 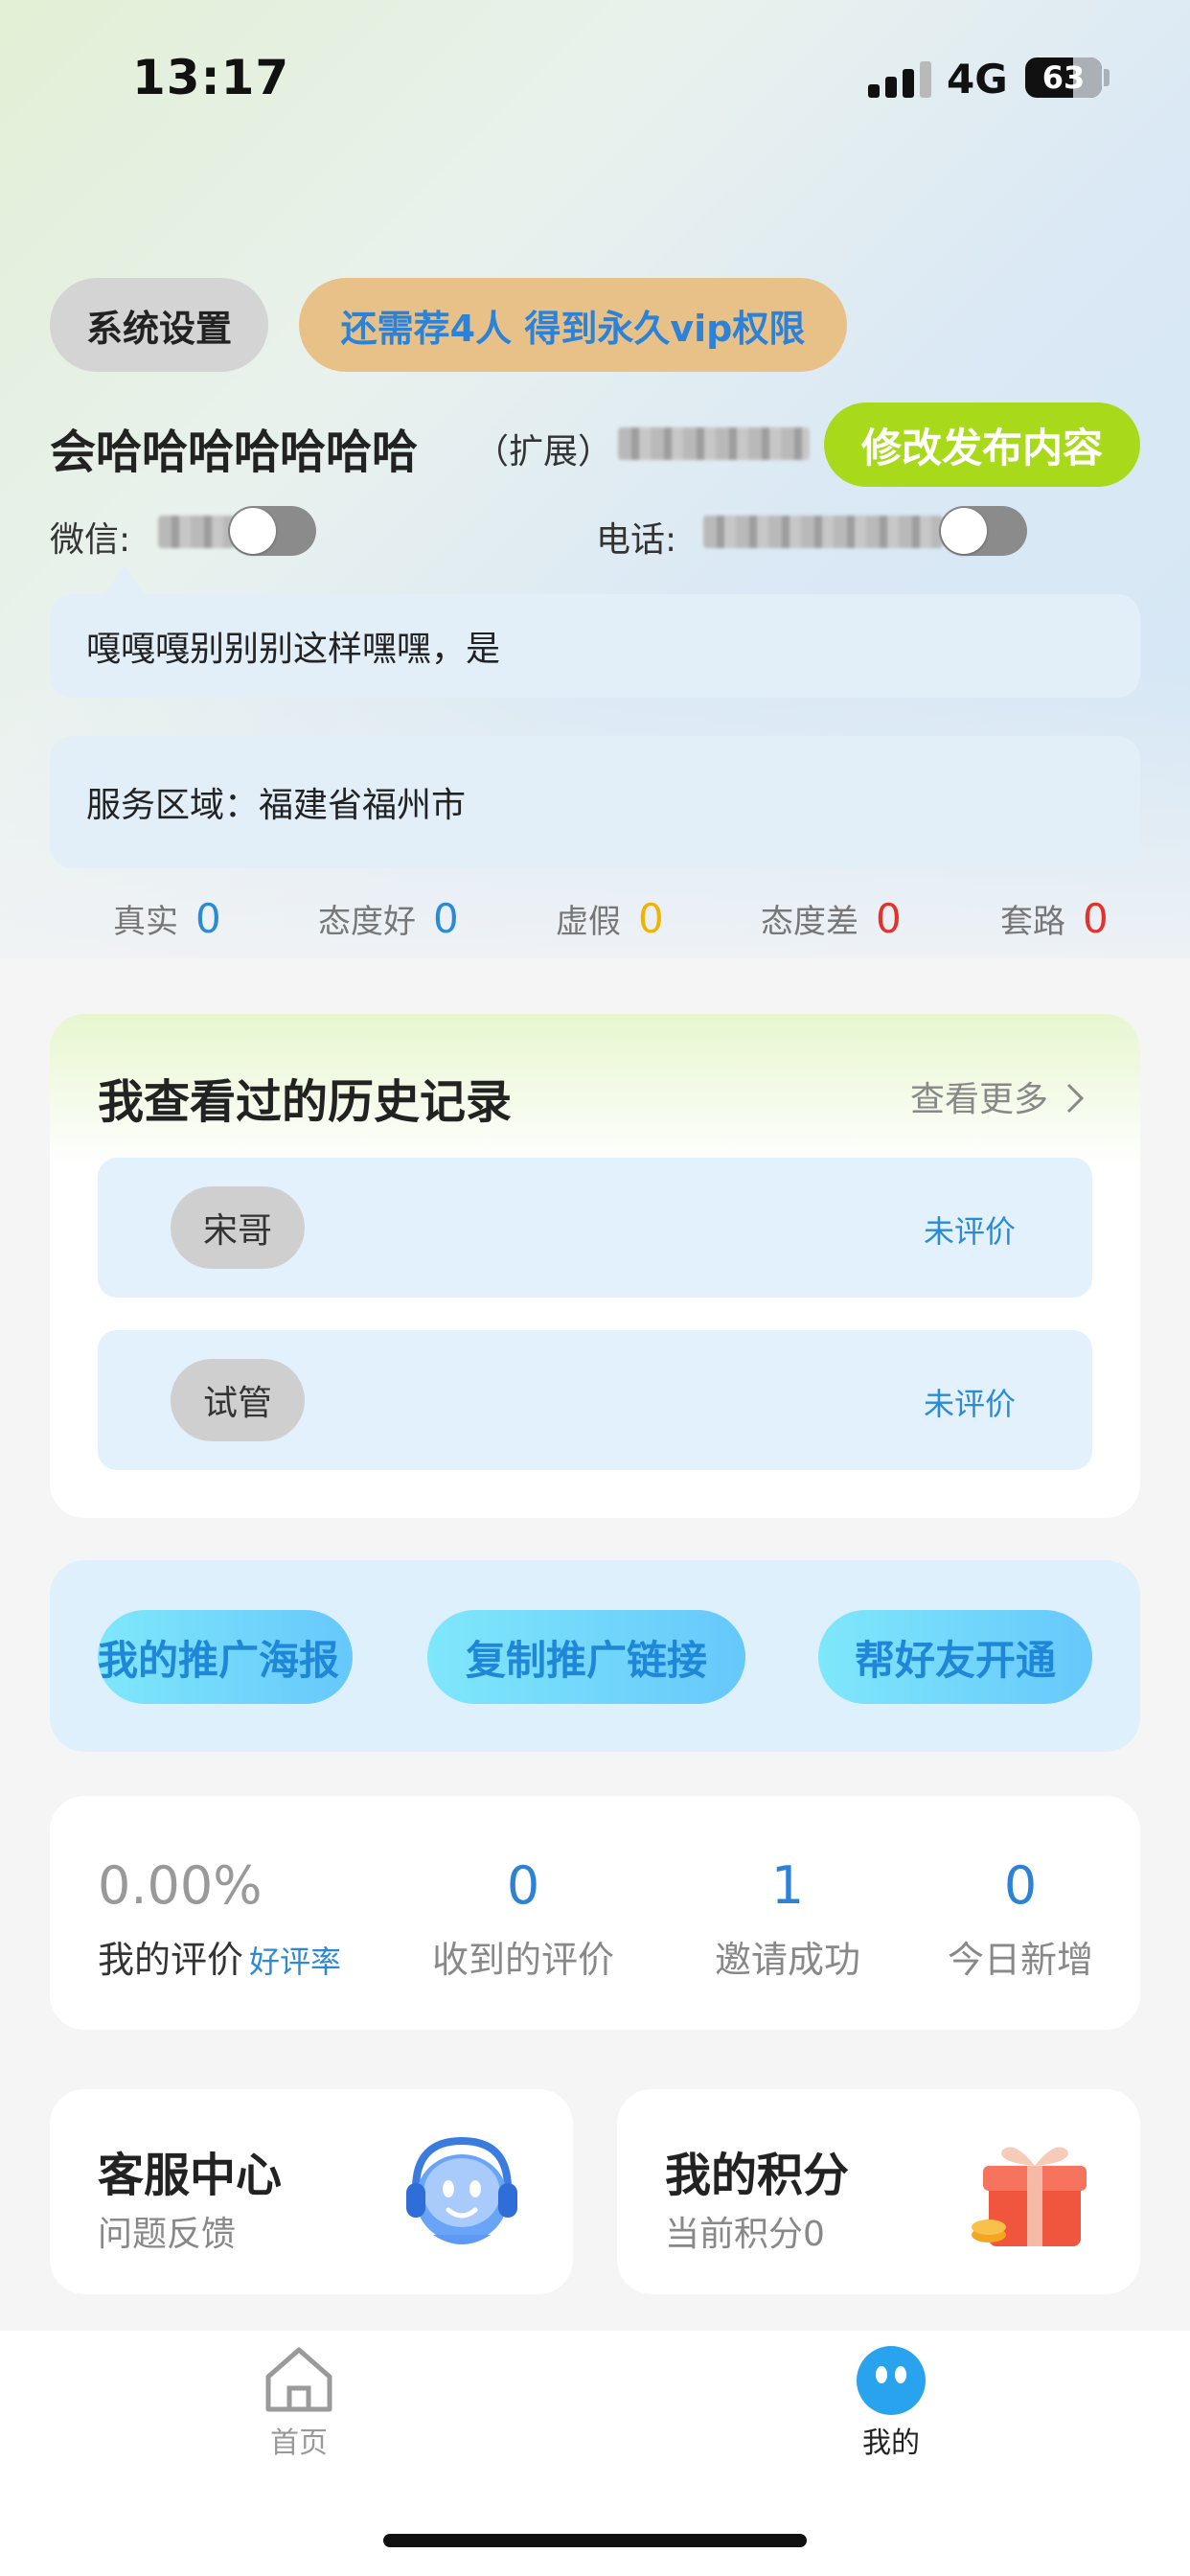 I want to click on system-settings-button: 系统设置, so click(x=159, y=325).